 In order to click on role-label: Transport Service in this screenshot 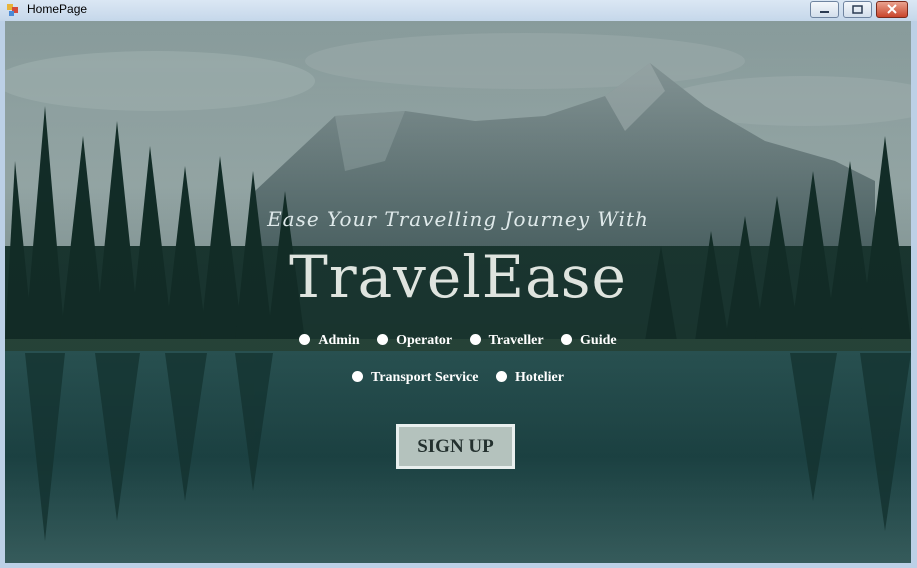, I will do `click(425, 377)`.